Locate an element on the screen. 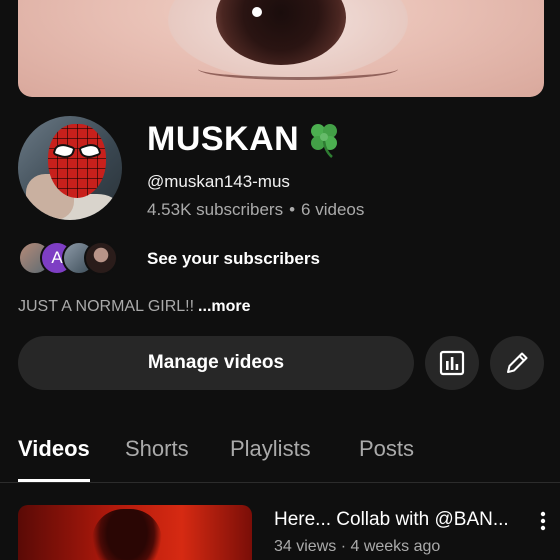 The image size is (560, 560). divider is located at coordinates (280, 482).